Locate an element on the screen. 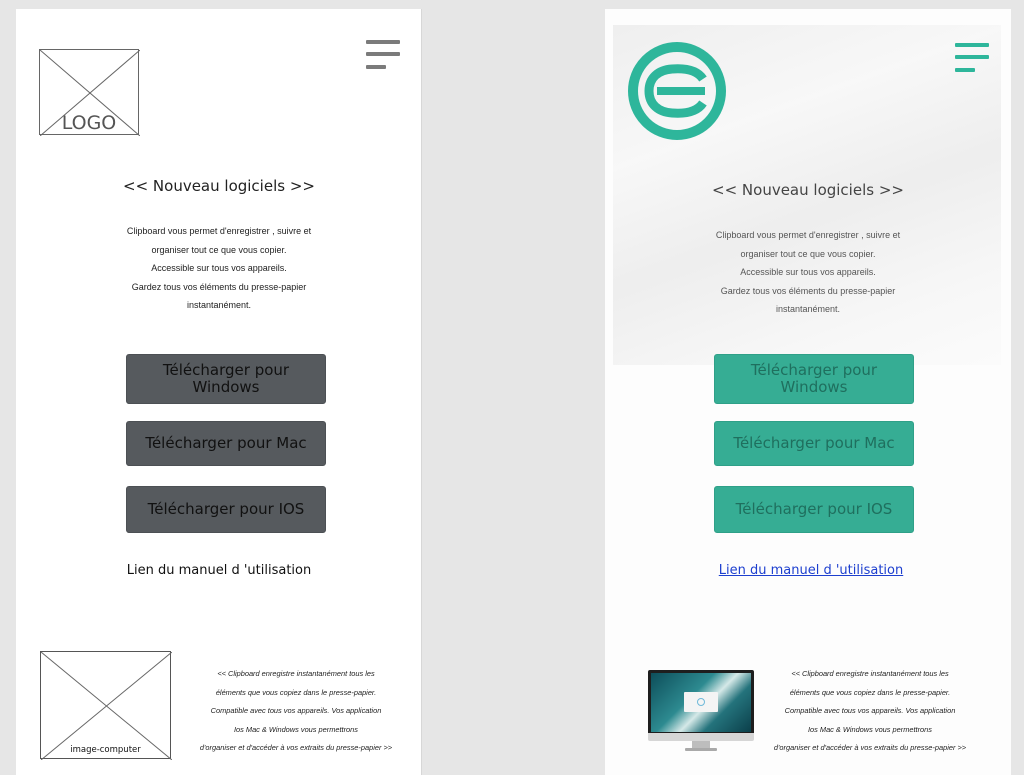  computer-image is located at coordinates (701, 712).